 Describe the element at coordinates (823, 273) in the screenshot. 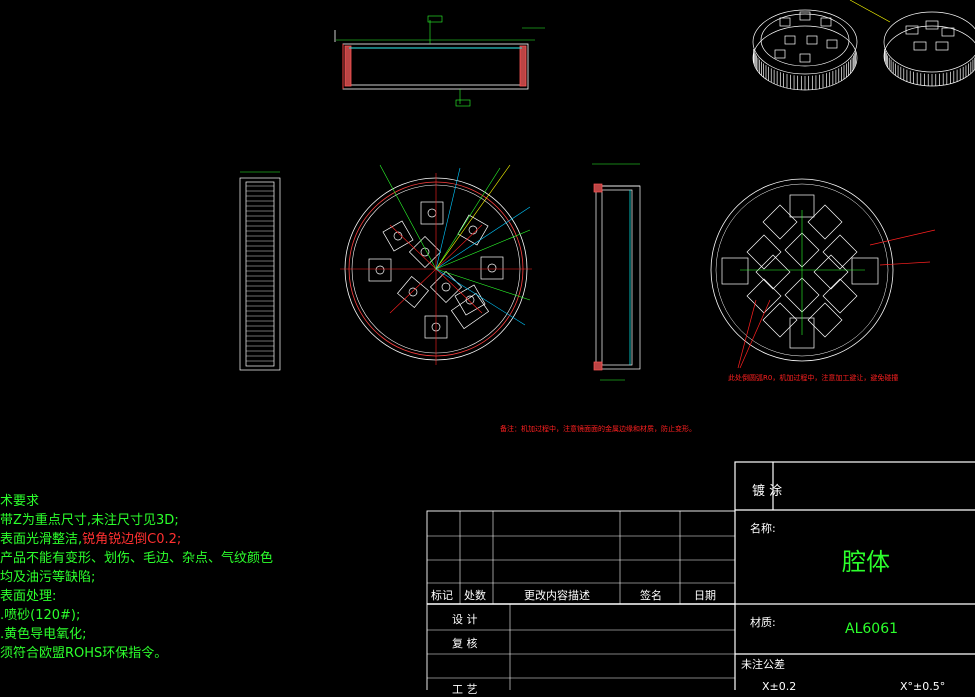

I see `right-plan-view` at that location.